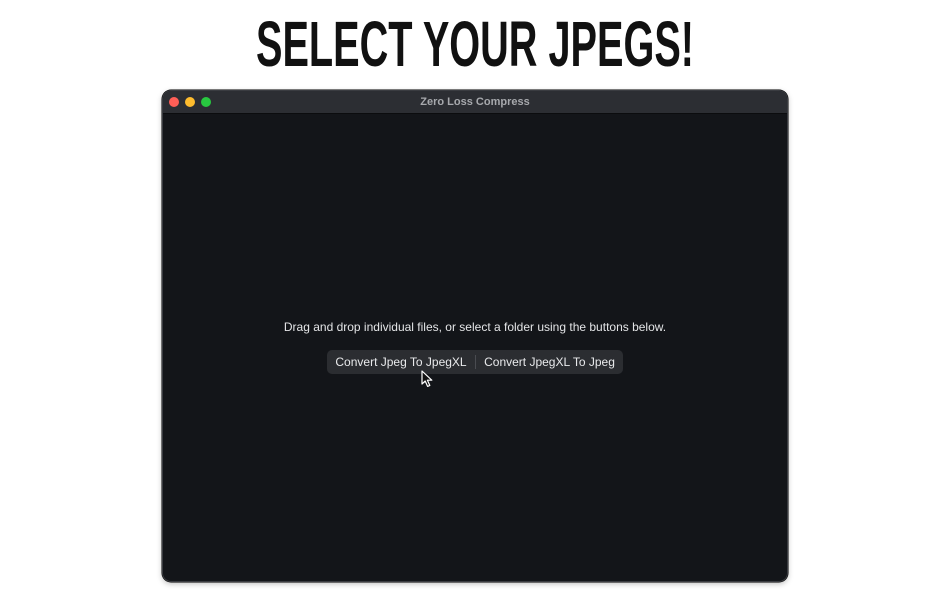 Image resolution: width=950 pixels, height=594 pixels. I want to click on convert-jpeg-to-jpegxl-button: Convert Jpeg To JpegXL, so click(401, 362).